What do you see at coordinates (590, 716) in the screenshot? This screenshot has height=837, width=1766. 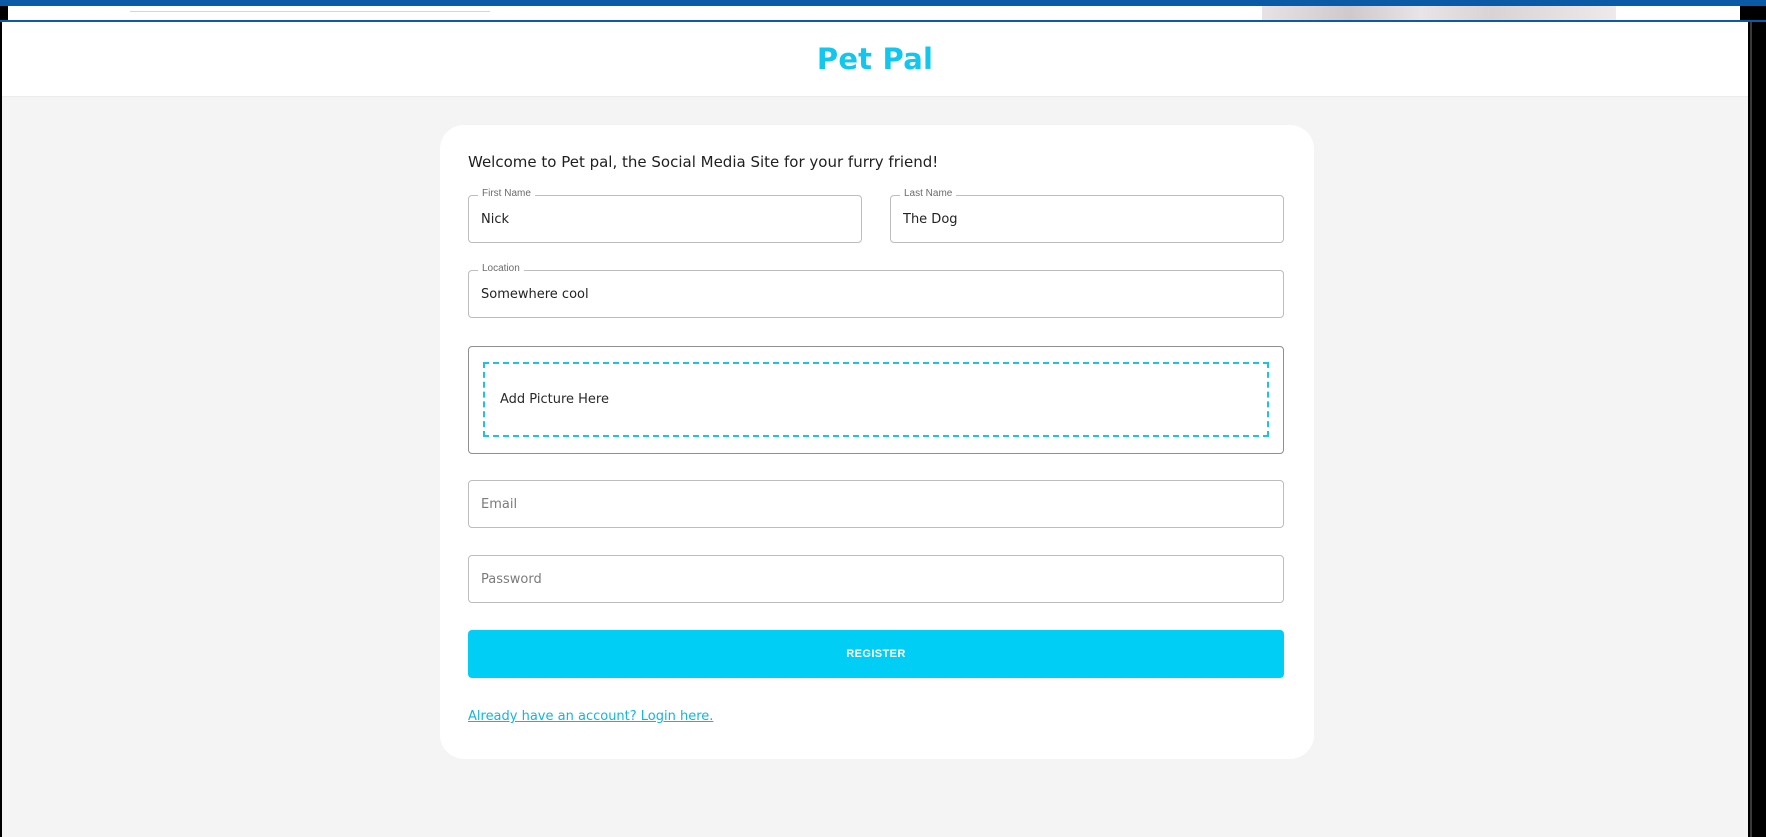 I see `login-link: Already have an account? Login here.` at bounding box center [590, 716].